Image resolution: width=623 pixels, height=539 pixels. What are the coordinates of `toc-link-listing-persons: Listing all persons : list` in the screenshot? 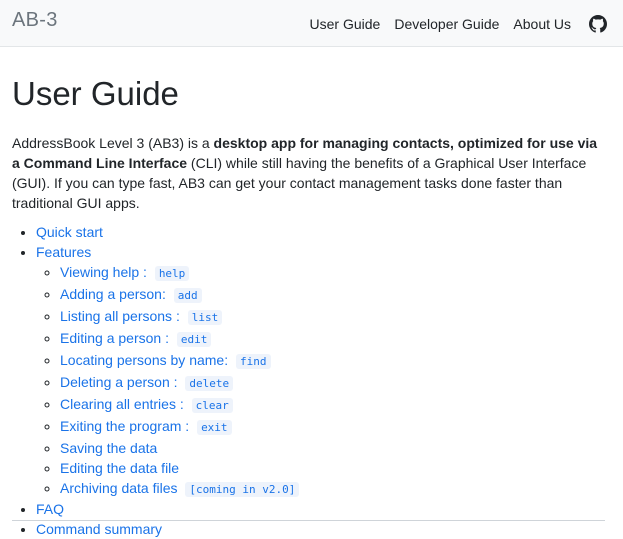 It's located at (141, 317).